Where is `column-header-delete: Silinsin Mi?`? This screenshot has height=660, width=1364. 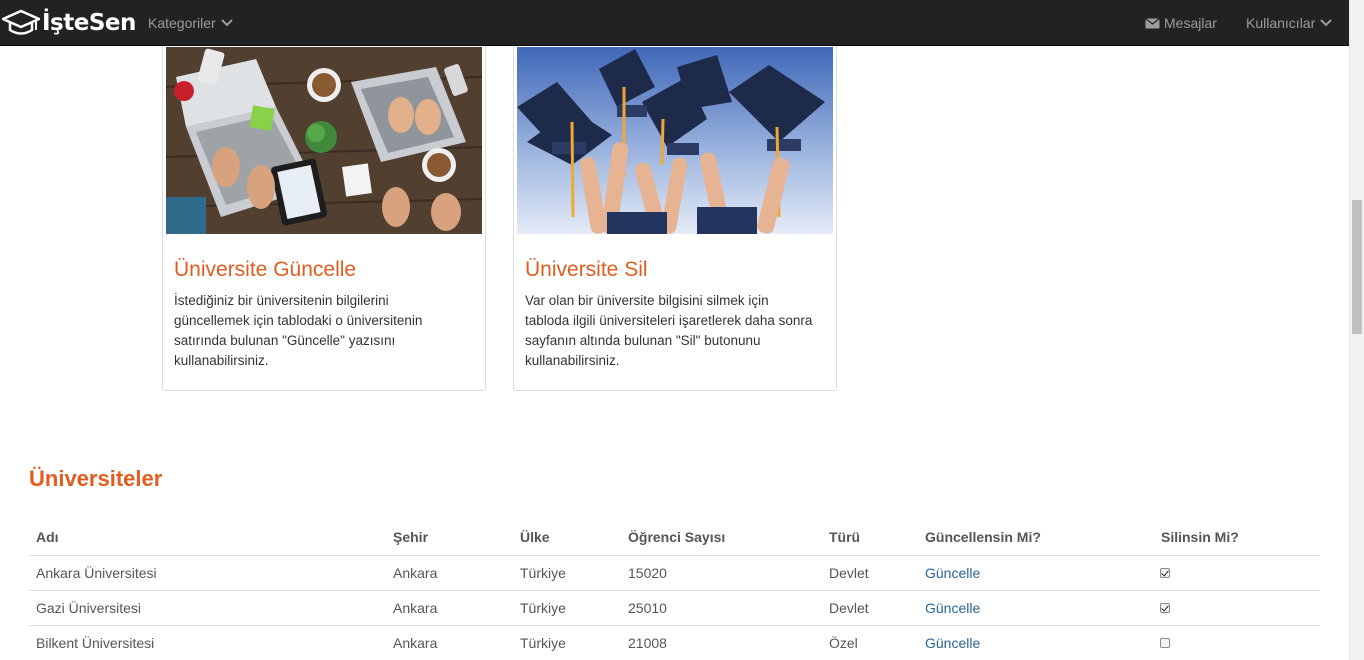
column-header-delete: Silinsin Mi? is located at coordinates (1237, 538).